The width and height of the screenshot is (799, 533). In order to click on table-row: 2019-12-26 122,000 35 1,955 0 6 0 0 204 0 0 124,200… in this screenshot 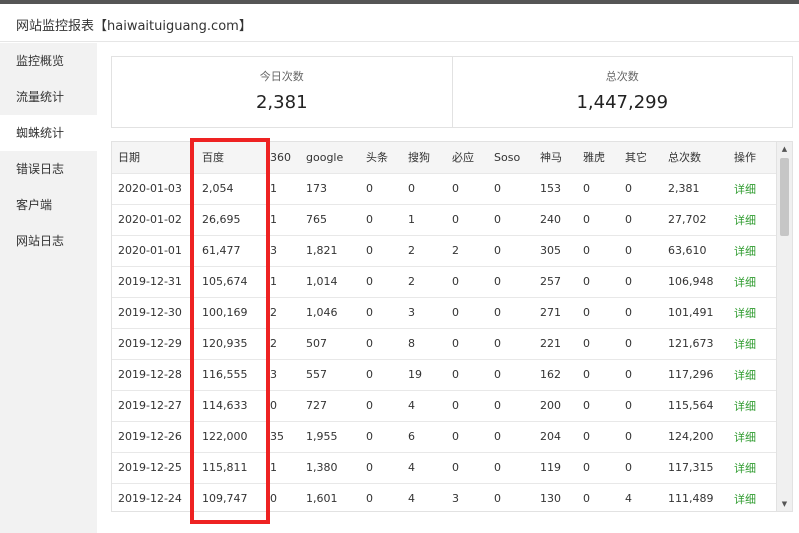, I will do `click(444, 436)`.